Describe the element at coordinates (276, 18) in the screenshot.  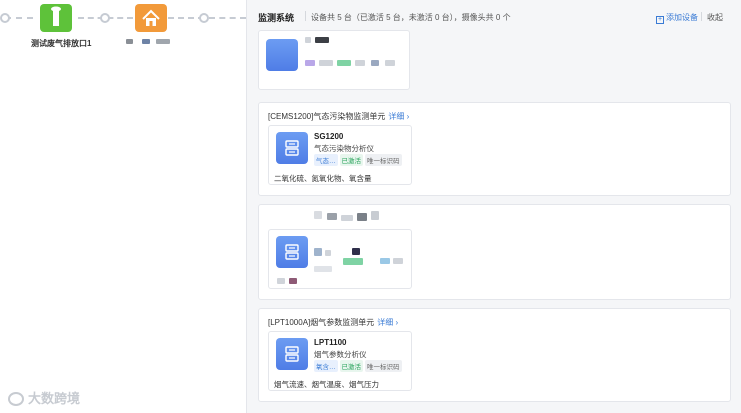
I see `panel-title: 监测系统` at that location.